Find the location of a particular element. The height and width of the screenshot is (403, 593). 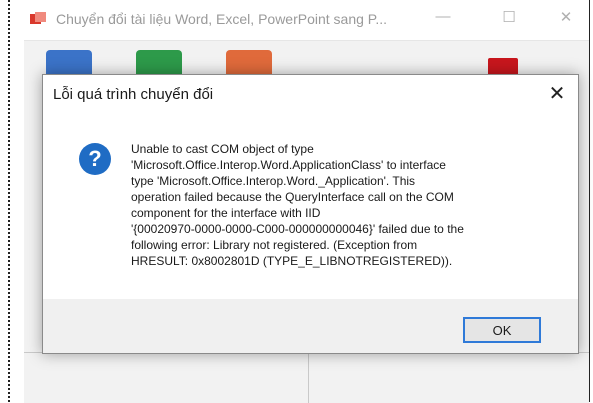

dialog-titlebar: Lỗi quá trình chuyển đổi ✕ is located at coordinates (310, 94).